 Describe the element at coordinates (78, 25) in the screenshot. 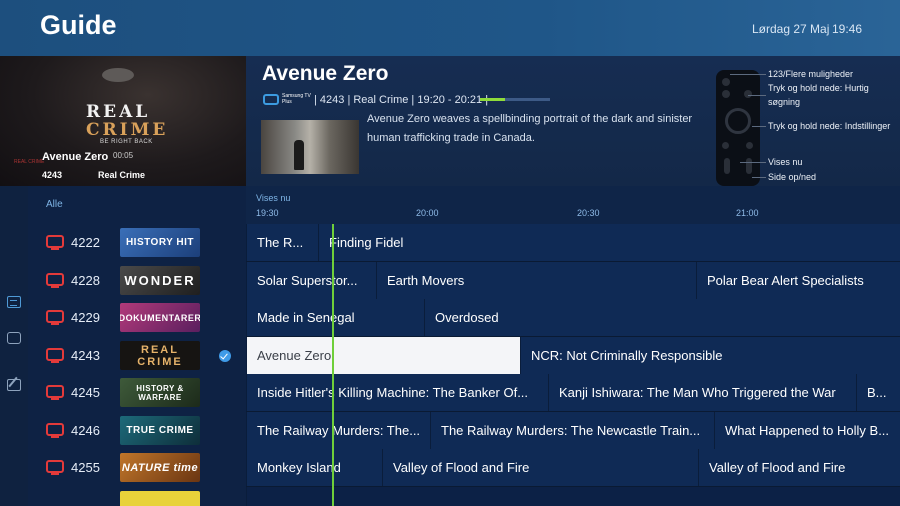

I see `page-title: Guide` at that location.